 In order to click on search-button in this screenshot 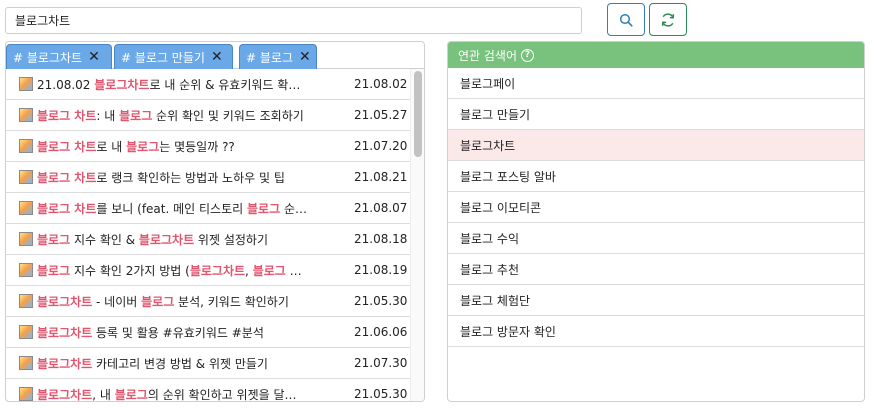, I will do `click(626, 19)`.